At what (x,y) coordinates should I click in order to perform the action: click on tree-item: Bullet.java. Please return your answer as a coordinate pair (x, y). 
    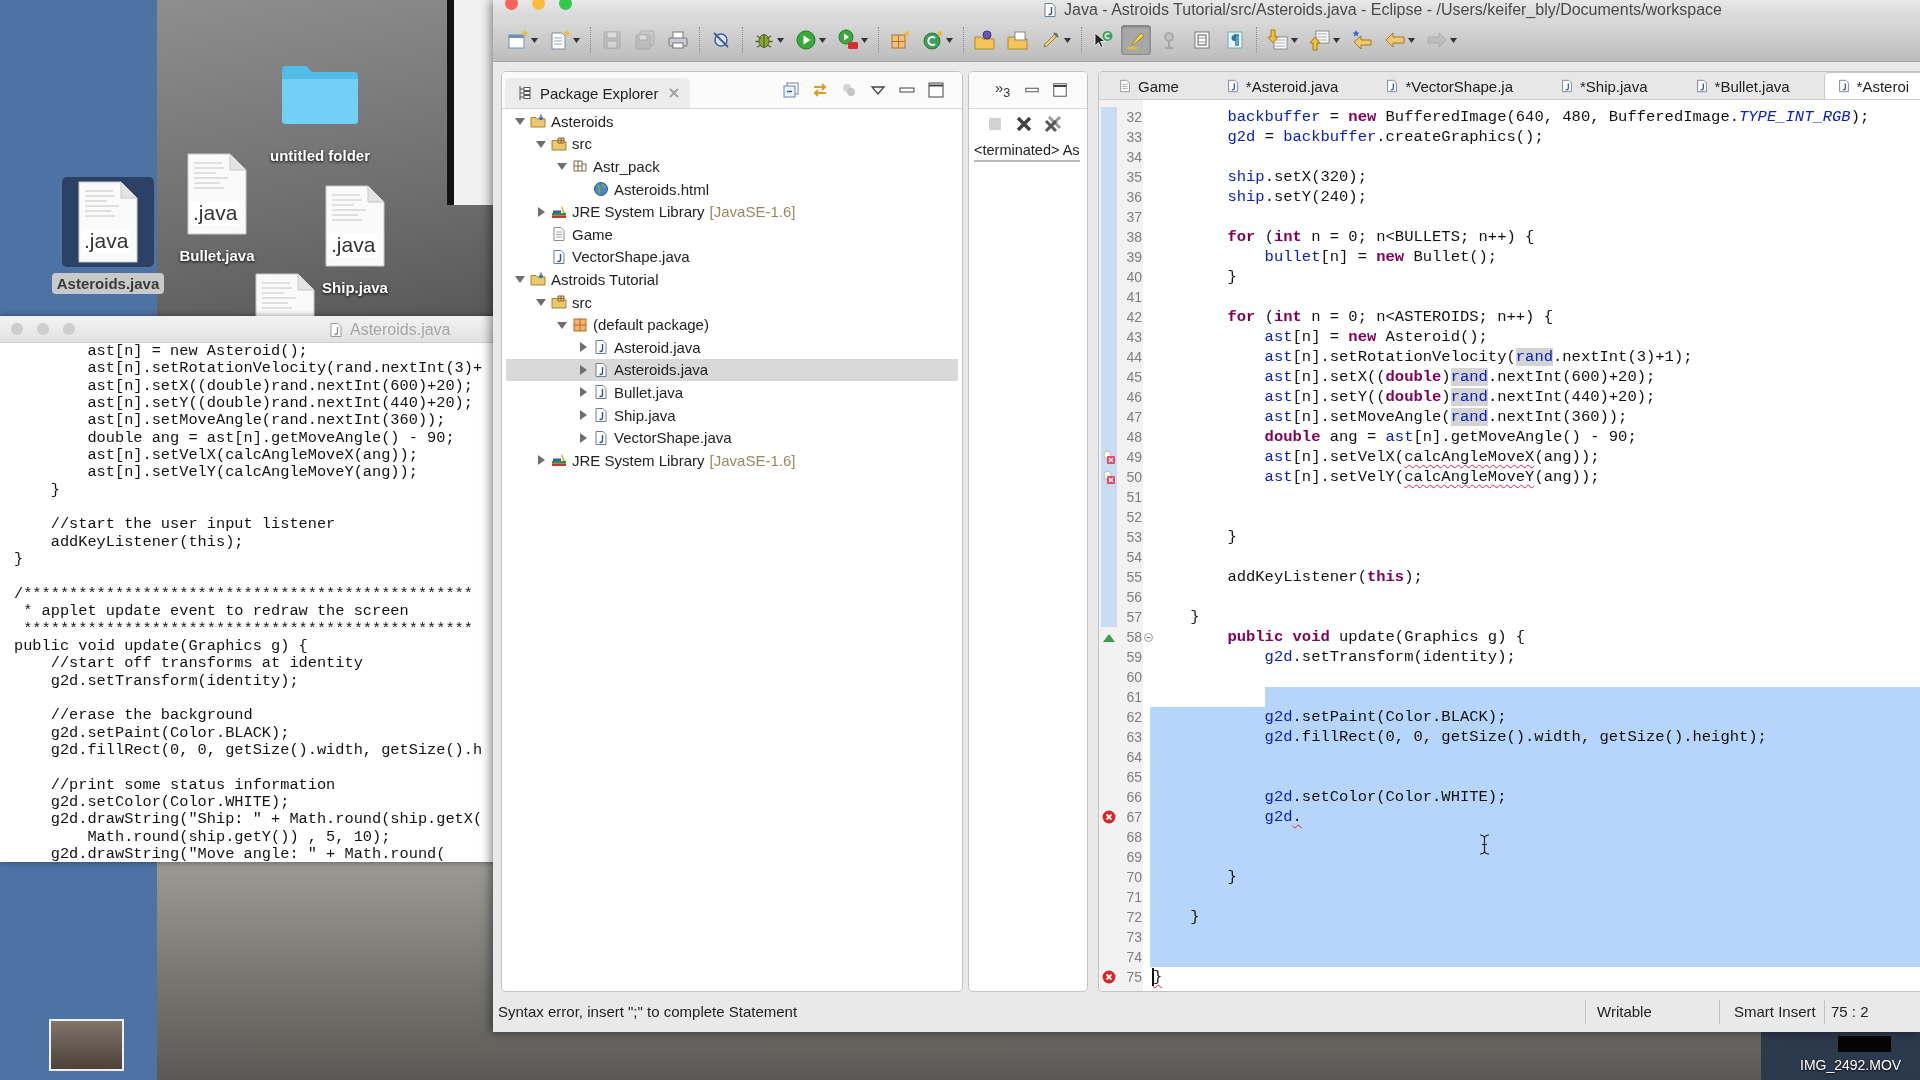
    Looking at the image, I should click on (732, 392).